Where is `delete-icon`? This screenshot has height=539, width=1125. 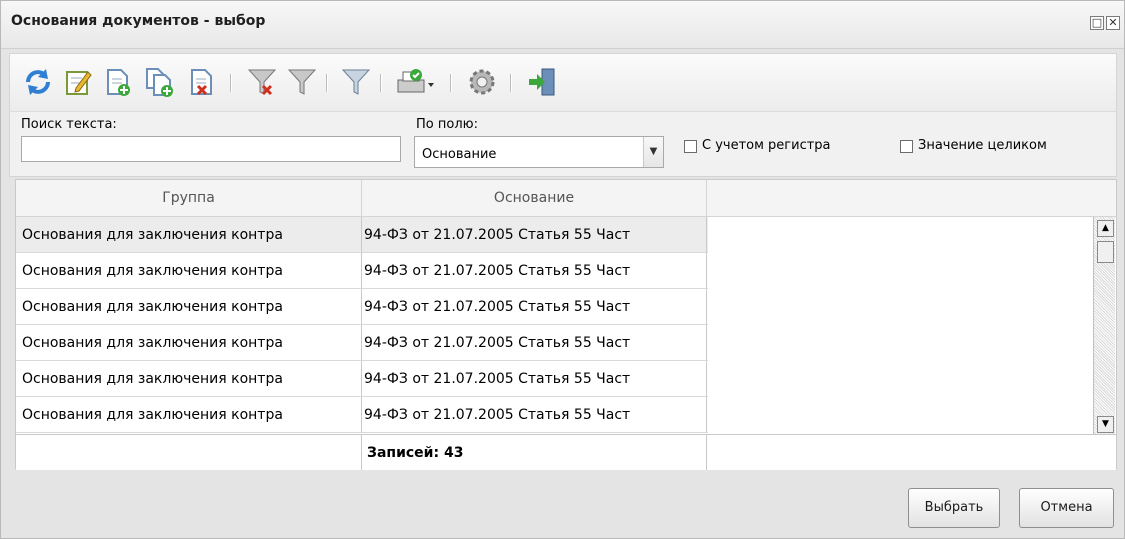
delete-icon is located at coordinates (202, 82).